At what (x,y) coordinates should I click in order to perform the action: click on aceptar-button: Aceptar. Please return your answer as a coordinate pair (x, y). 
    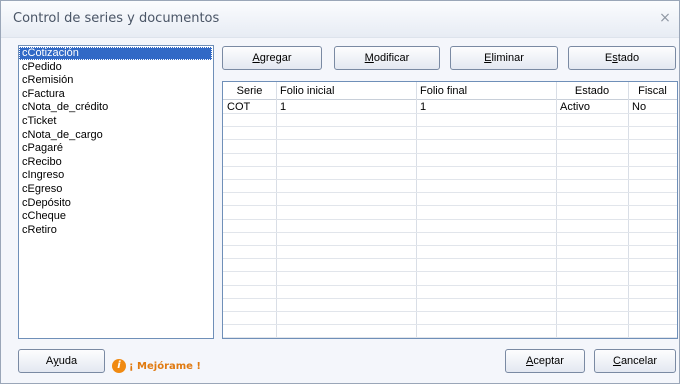
    Looking at the image, I should click on (545, 361).